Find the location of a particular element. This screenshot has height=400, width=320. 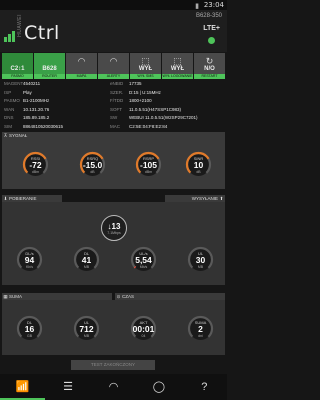

tab-4: ⬚ WYŁ WYŁ SMS is located at coordinates (145, 66).